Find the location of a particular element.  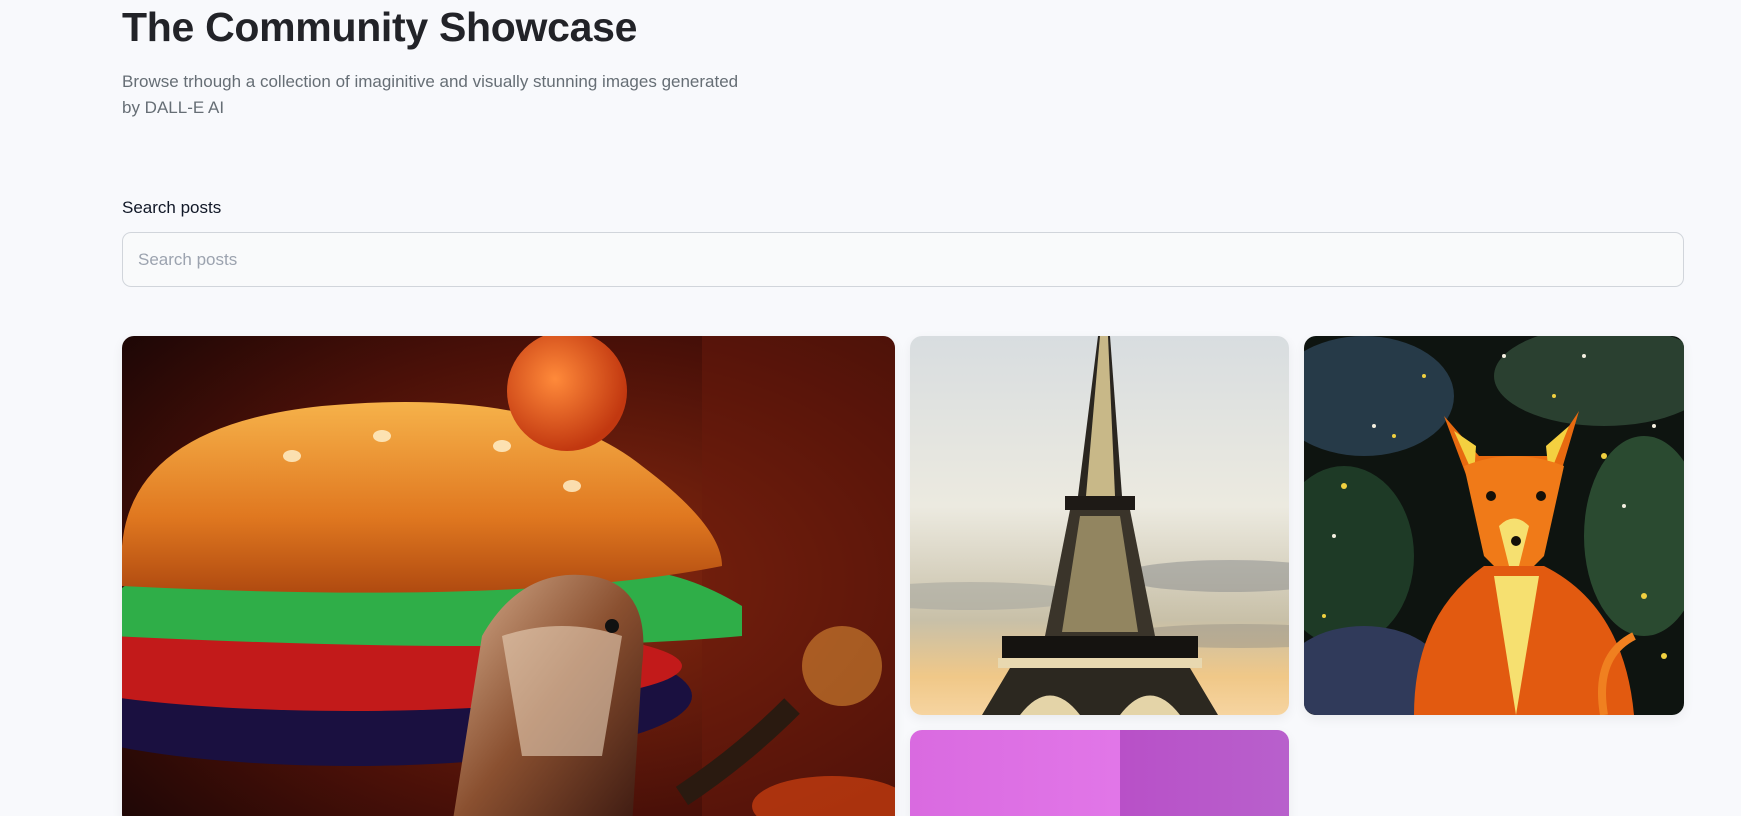

fox-painting-image is located at coordinates (1494, 525).